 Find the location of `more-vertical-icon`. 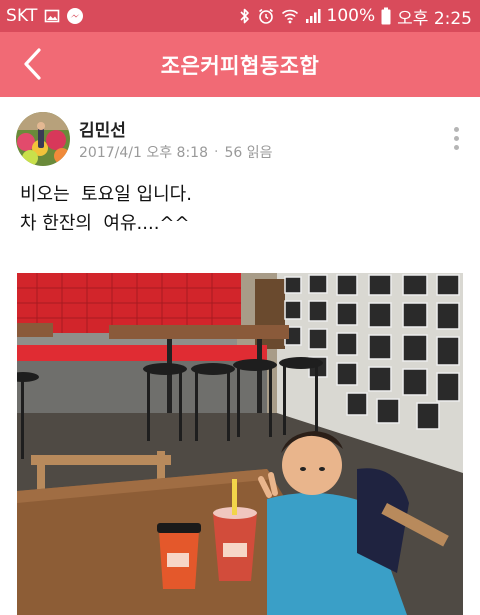

more-vertical-icon is located at coordinates (456, 138).